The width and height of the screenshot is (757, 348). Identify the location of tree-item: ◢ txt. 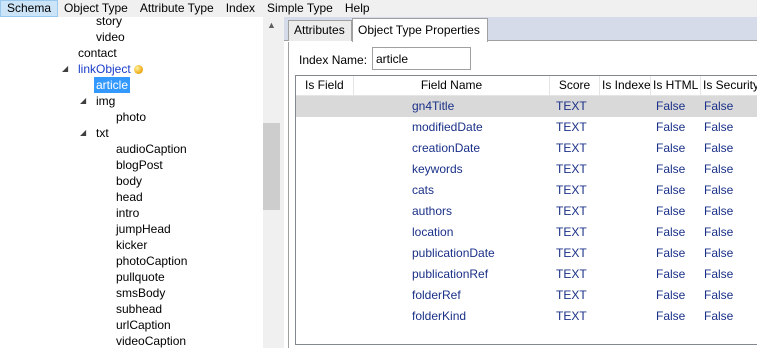
(95, 133).